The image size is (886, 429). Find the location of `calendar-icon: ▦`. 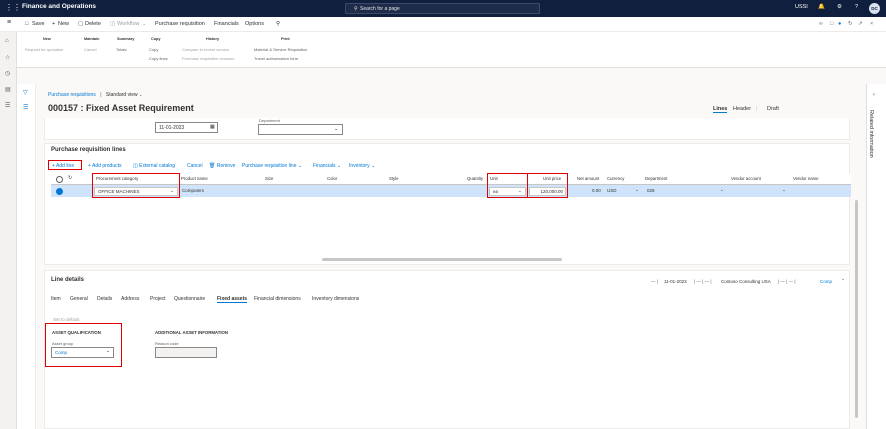

calendar-icon: ▦ is located at coordinates (212, 127).